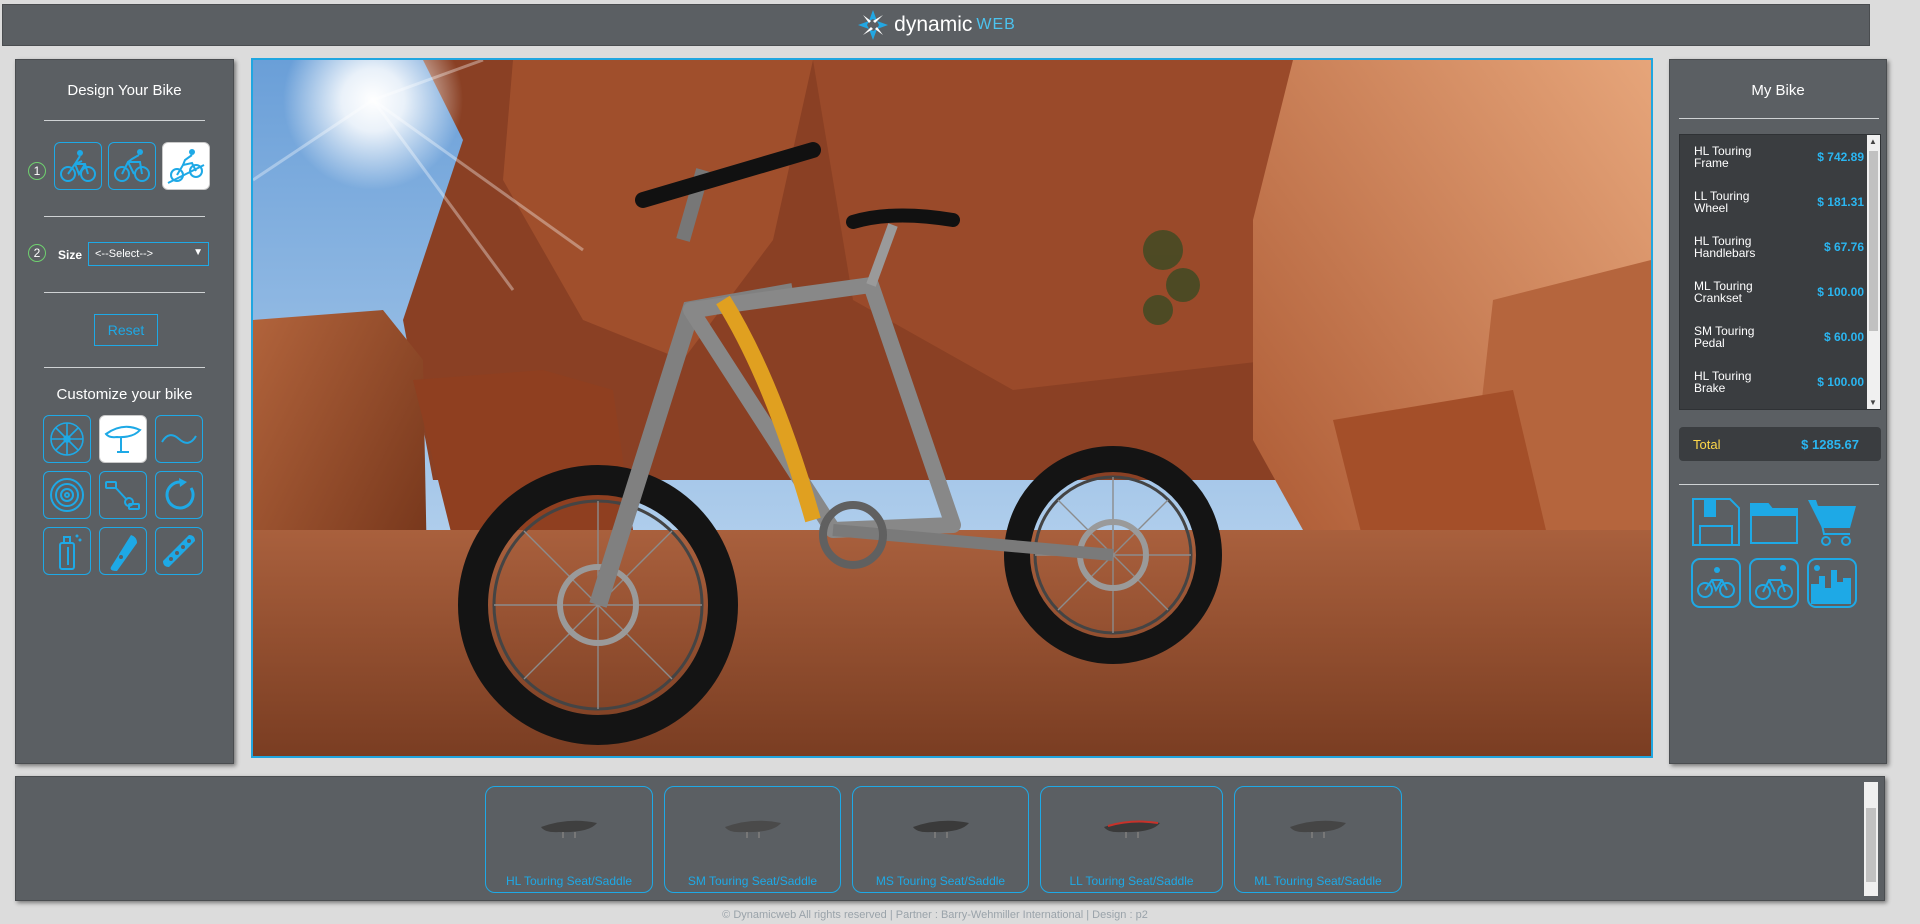 This screenshot has height=924, width=1920. Describe the element at coordinates (1779, 292) in the screenshot. I see `list-item: ML Touring Crankset $ 100.00` at that location.